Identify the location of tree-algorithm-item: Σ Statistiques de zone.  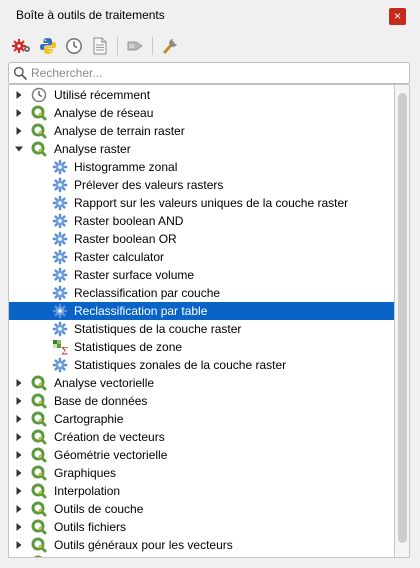
(201, 347).